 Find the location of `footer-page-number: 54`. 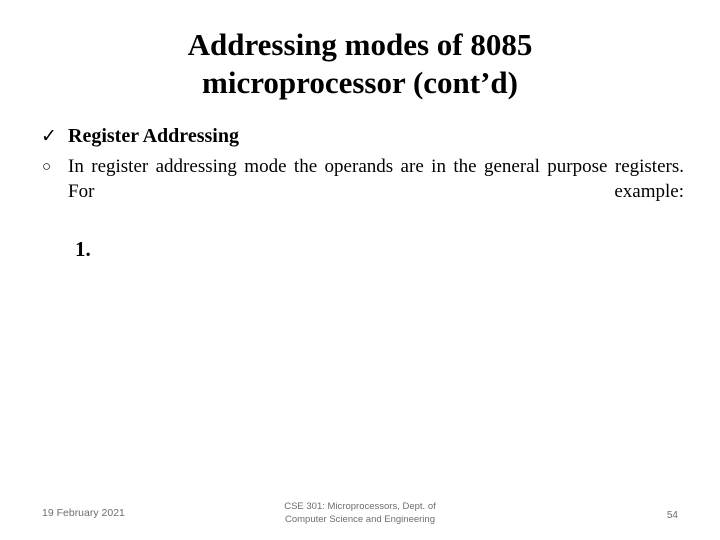

footer-page-number: 54 is located at coordinates (672, 515).